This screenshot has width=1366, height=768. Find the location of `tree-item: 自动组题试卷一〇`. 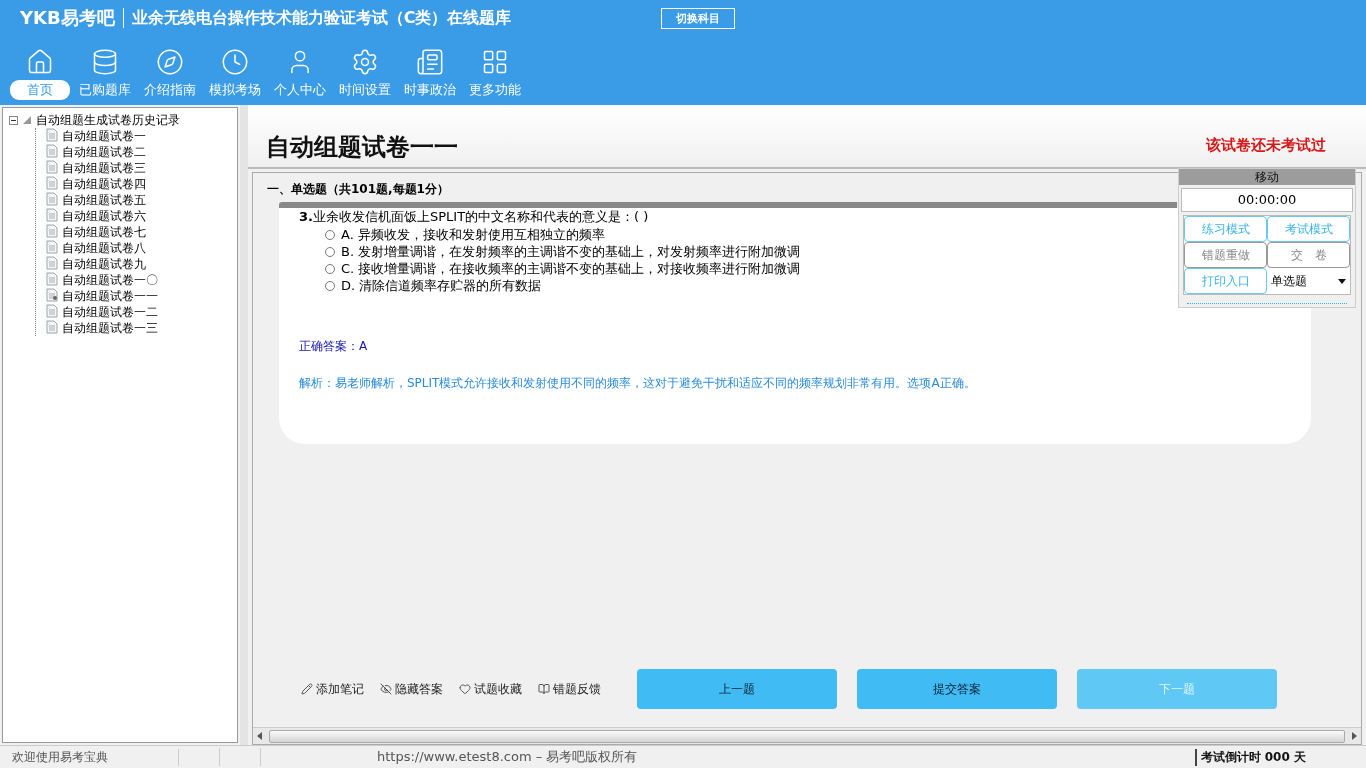

tree-item: 自动组题试卷一〇 is located at coordinates (110, 280).